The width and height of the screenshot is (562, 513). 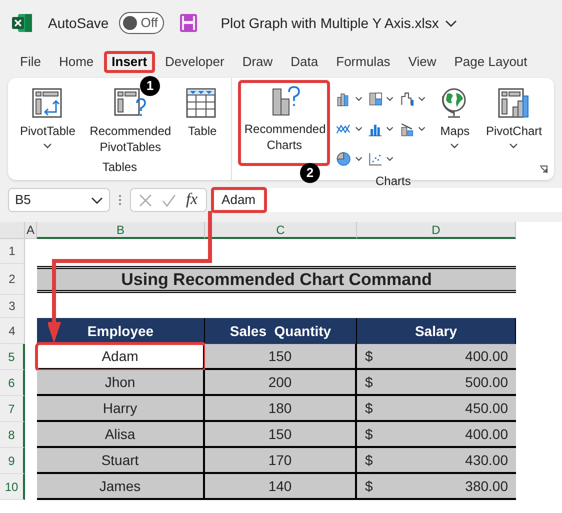 I want to click on ribbon-tab: Formulas, so click(x=363, y=62).